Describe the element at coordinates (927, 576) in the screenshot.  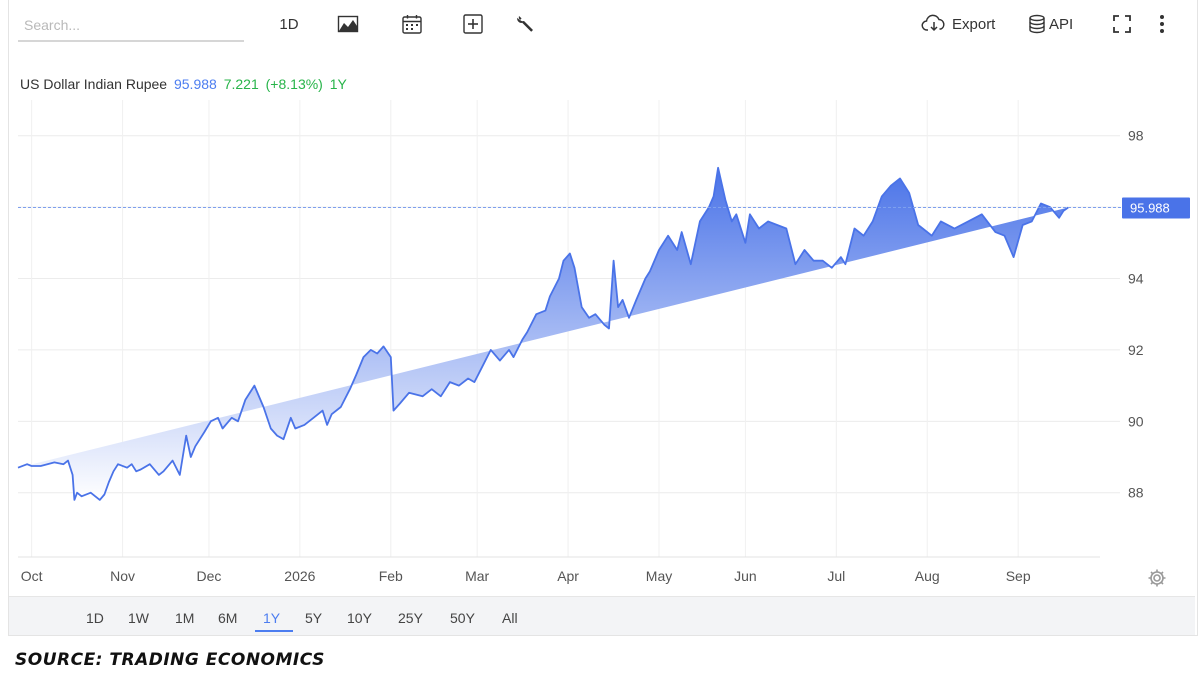
I see `x-tick-label: Aug` at that location.